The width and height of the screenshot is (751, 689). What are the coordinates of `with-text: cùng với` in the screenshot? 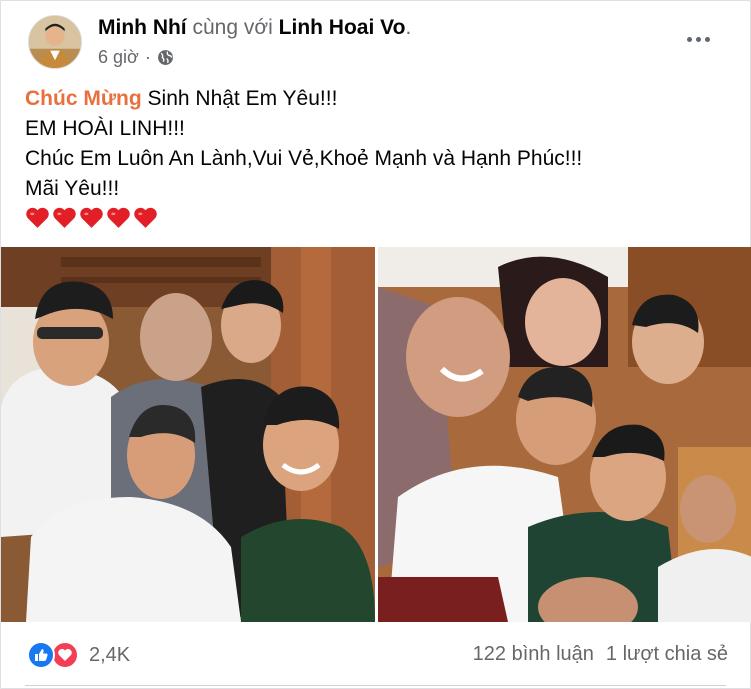 It's located at (232, 27).